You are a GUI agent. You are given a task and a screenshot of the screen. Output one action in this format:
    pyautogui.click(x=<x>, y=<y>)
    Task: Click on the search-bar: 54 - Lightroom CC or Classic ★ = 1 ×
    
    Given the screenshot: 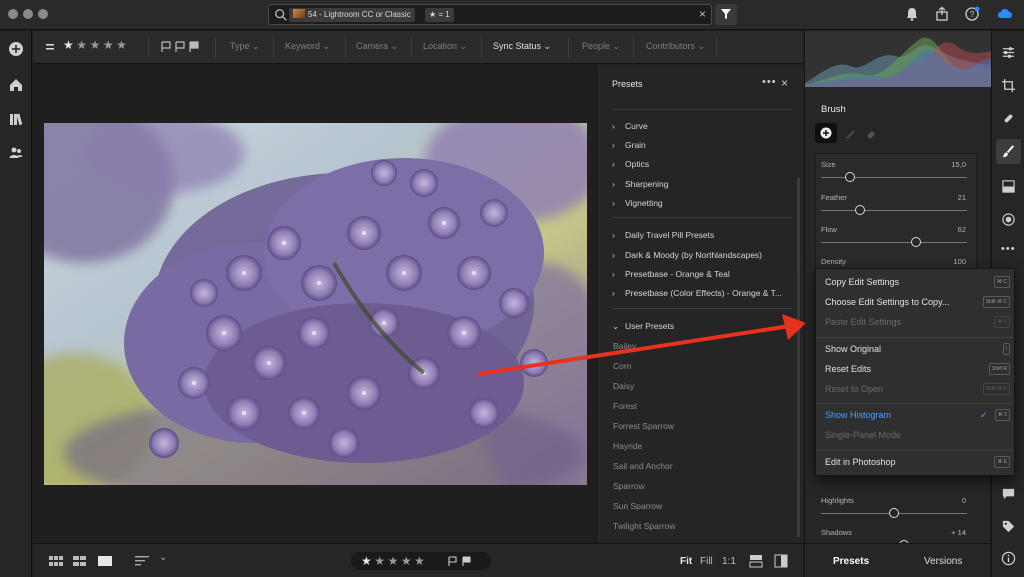 What is the action you would take?
    pyautogui.click(x=490, y=14)
    